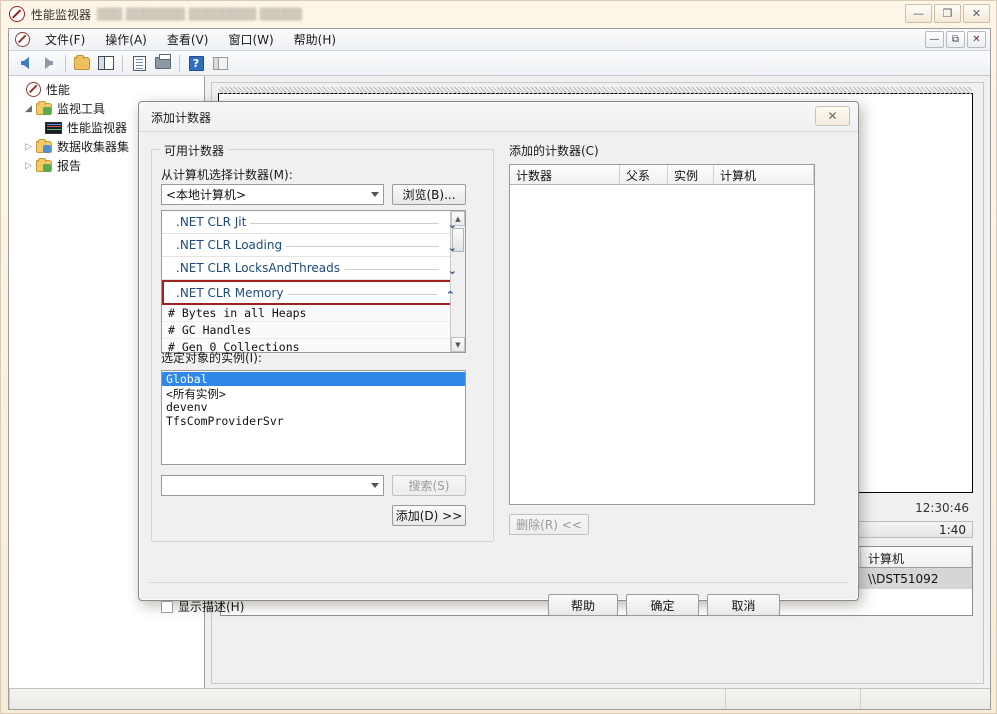  What do you see at coordinates (315, 39) in the screenshot?
I see `menu-help: 帮助(H)` at bounding box center [315, 39].